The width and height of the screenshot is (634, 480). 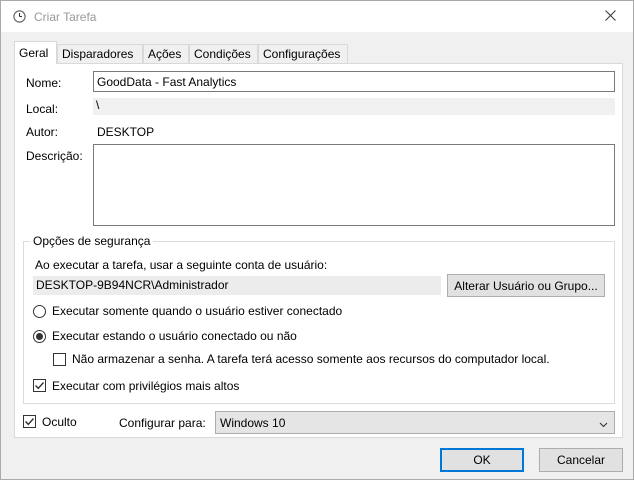 What do you see at coordinates (354, 106) in the screenshot?
I see `location-value: \` at bounding box center [354, 106].